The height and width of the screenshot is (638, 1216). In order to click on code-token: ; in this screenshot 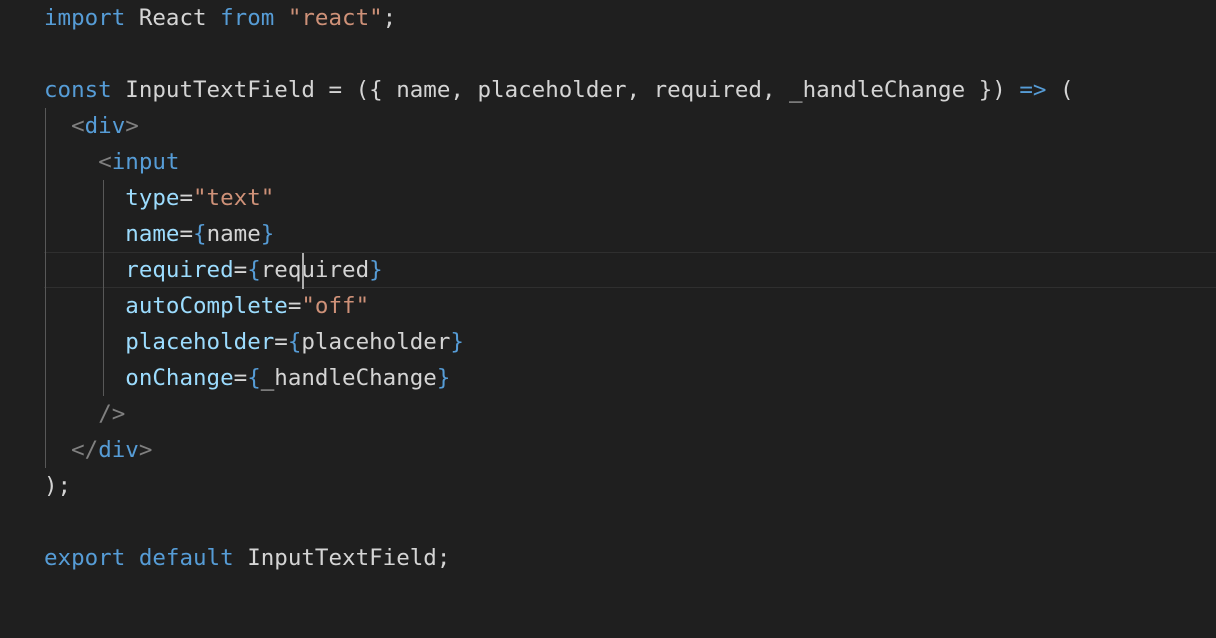, I will do `click(389, 18)`.